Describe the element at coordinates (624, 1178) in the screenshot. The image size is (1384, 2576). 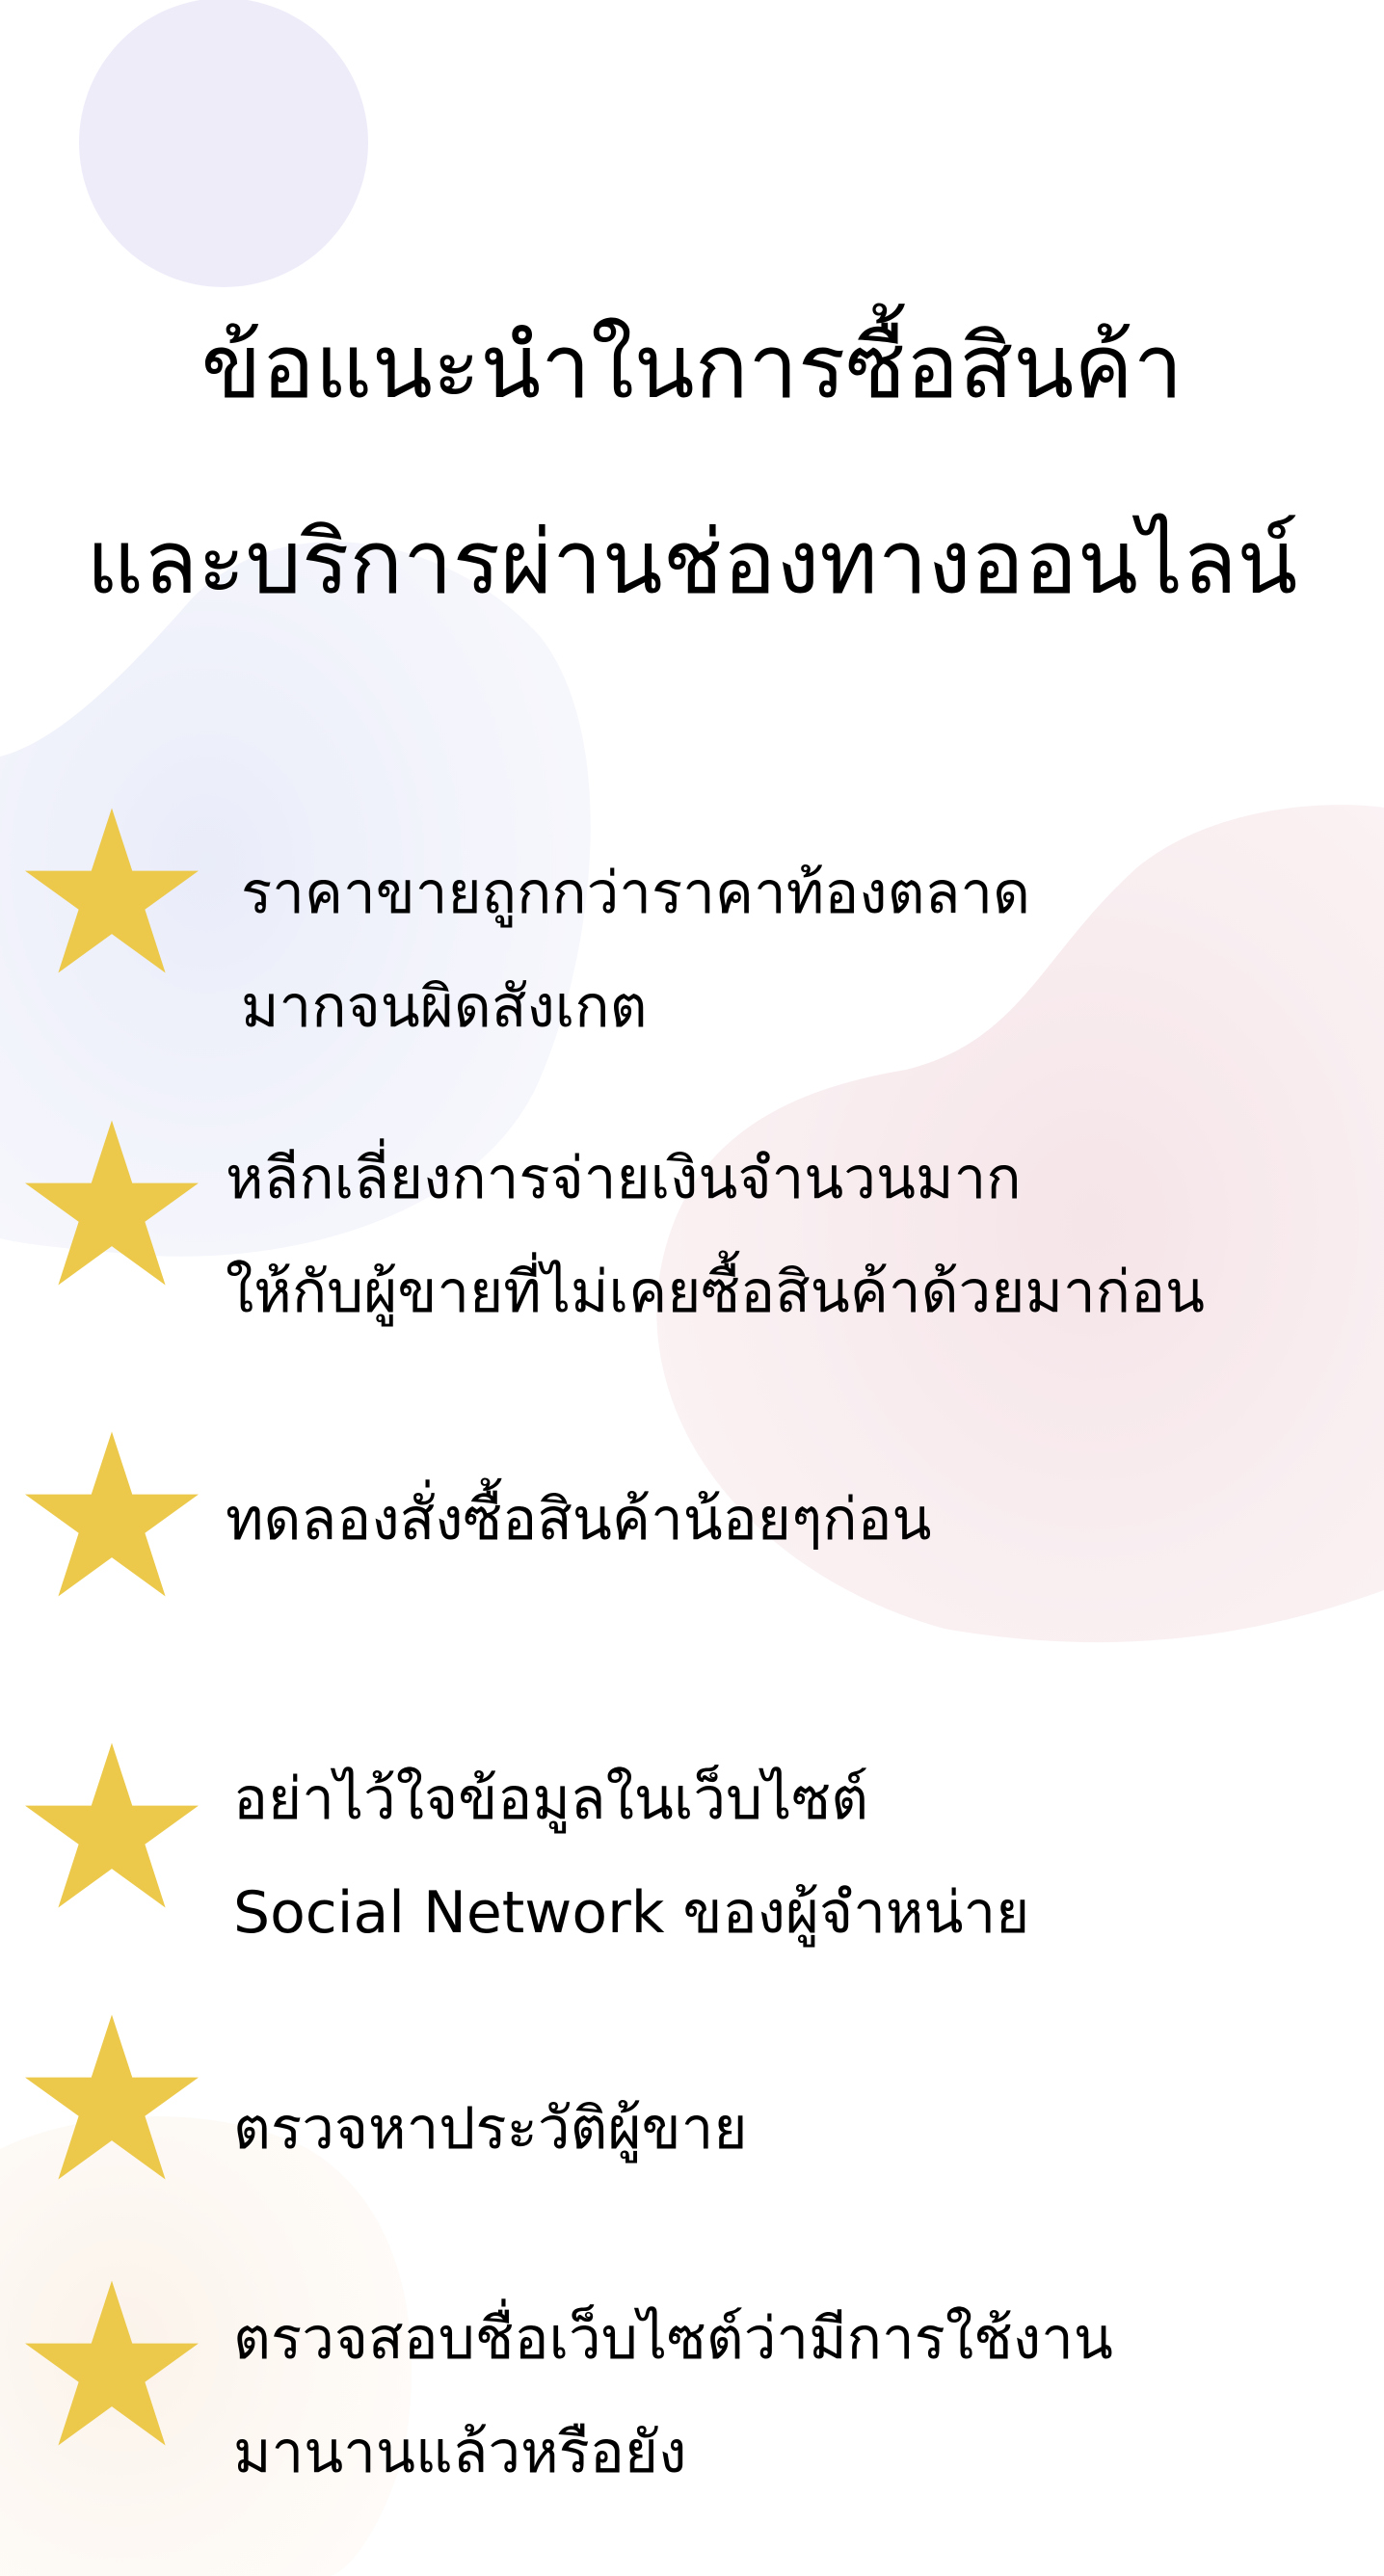
I see `tip-2-line-1: หลีกเลี่ยงการจ่ายเงินจำนวนมาก` at that location.